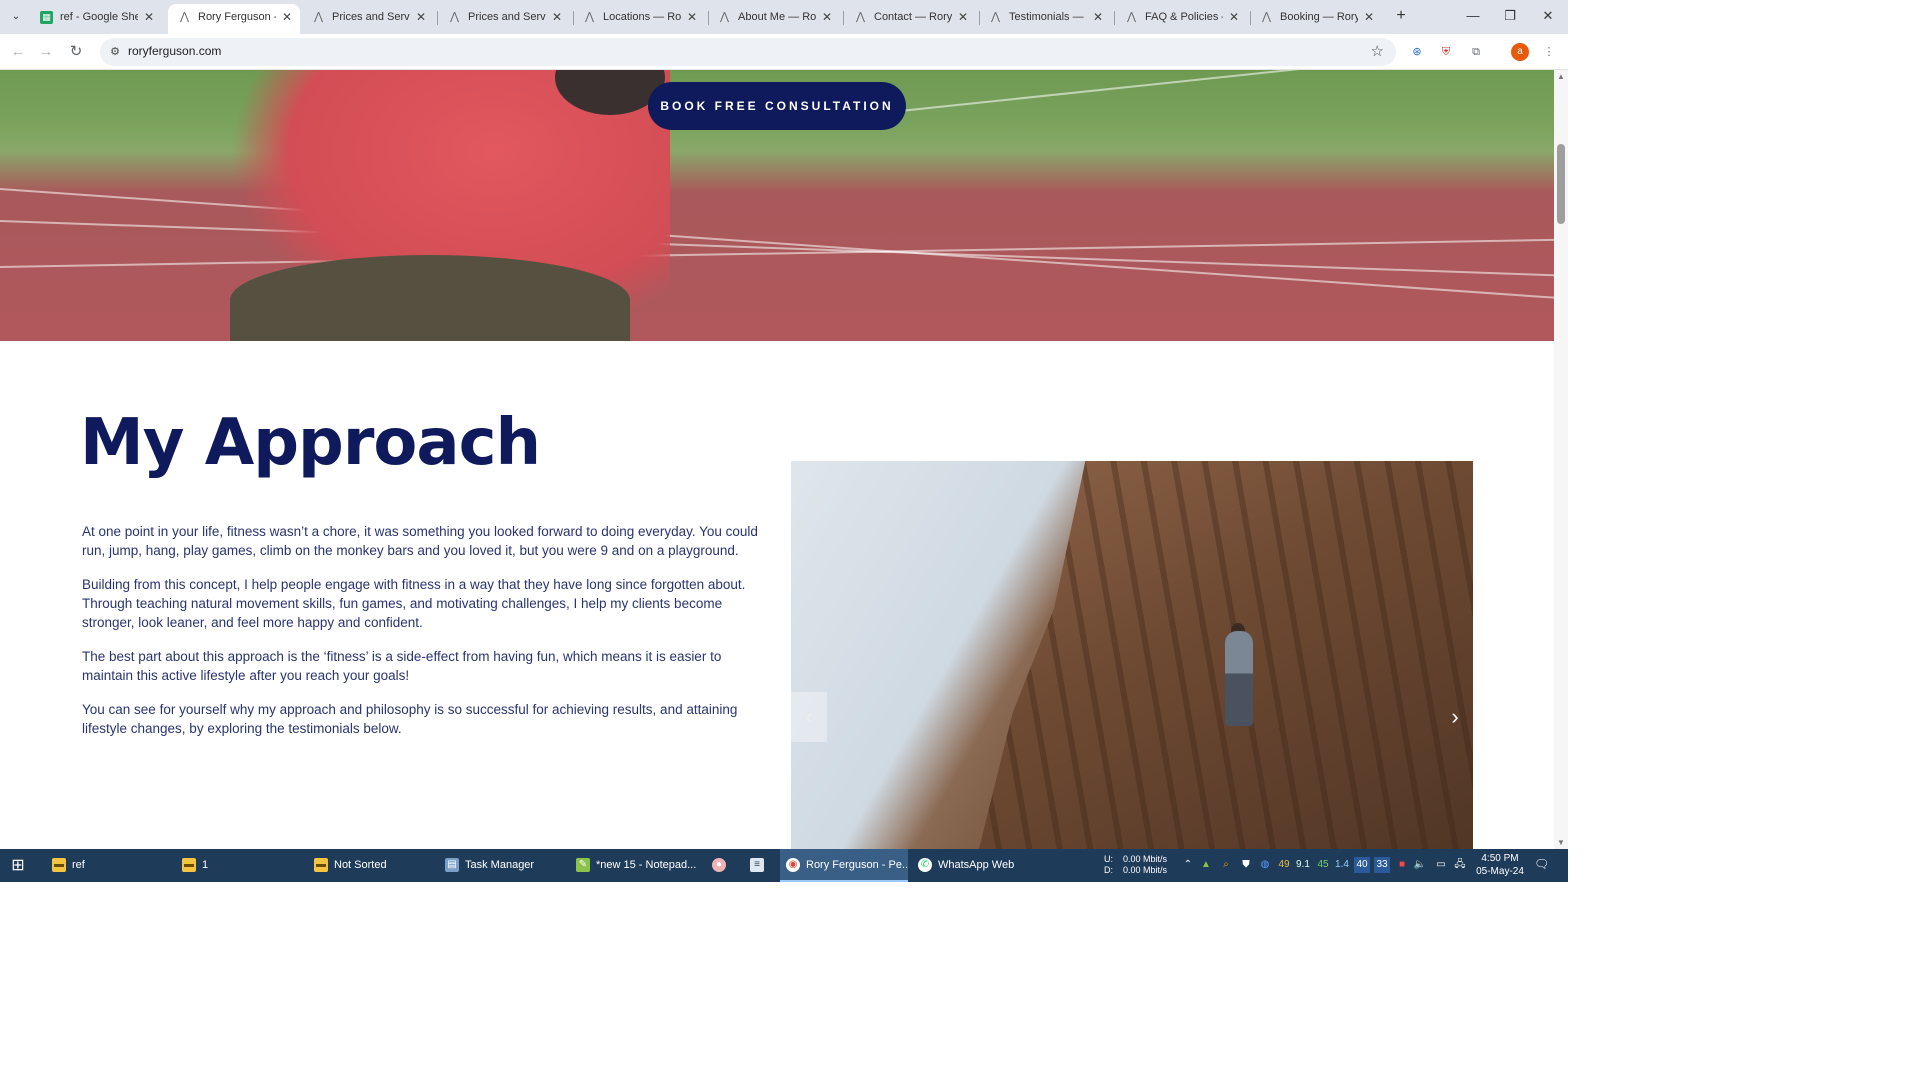 The image size is (1920, 1080). Describe the element at coordinates (1145, 870) in the screenshot. I see `download-speed: 0.00 Mbit/s` at that location.